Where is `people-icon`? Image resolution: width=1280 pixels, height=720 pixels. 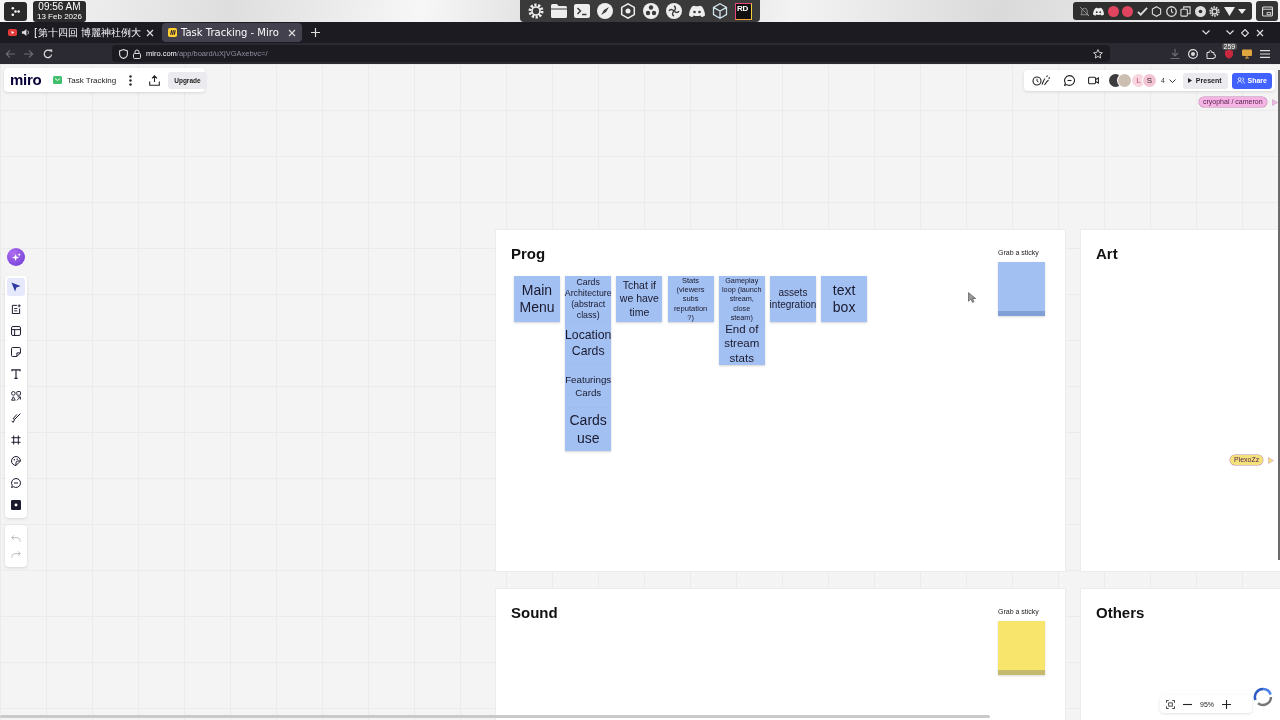 people-icon is located at coordinates (1240, 80).